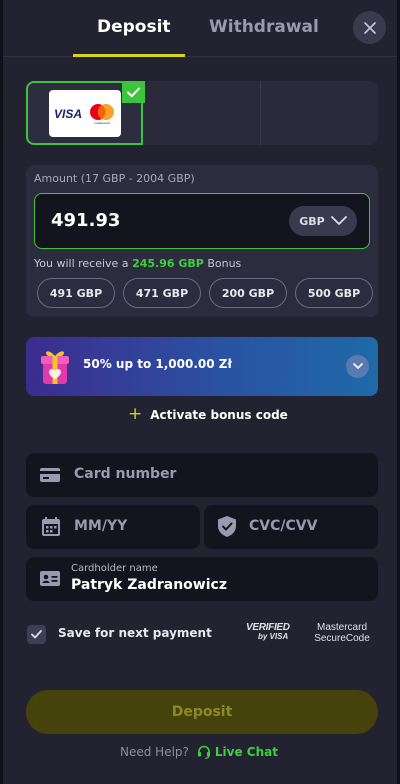 This screenshot has height=784, width=400. I want to click on amount-value: 491.93, so click(86, 220).